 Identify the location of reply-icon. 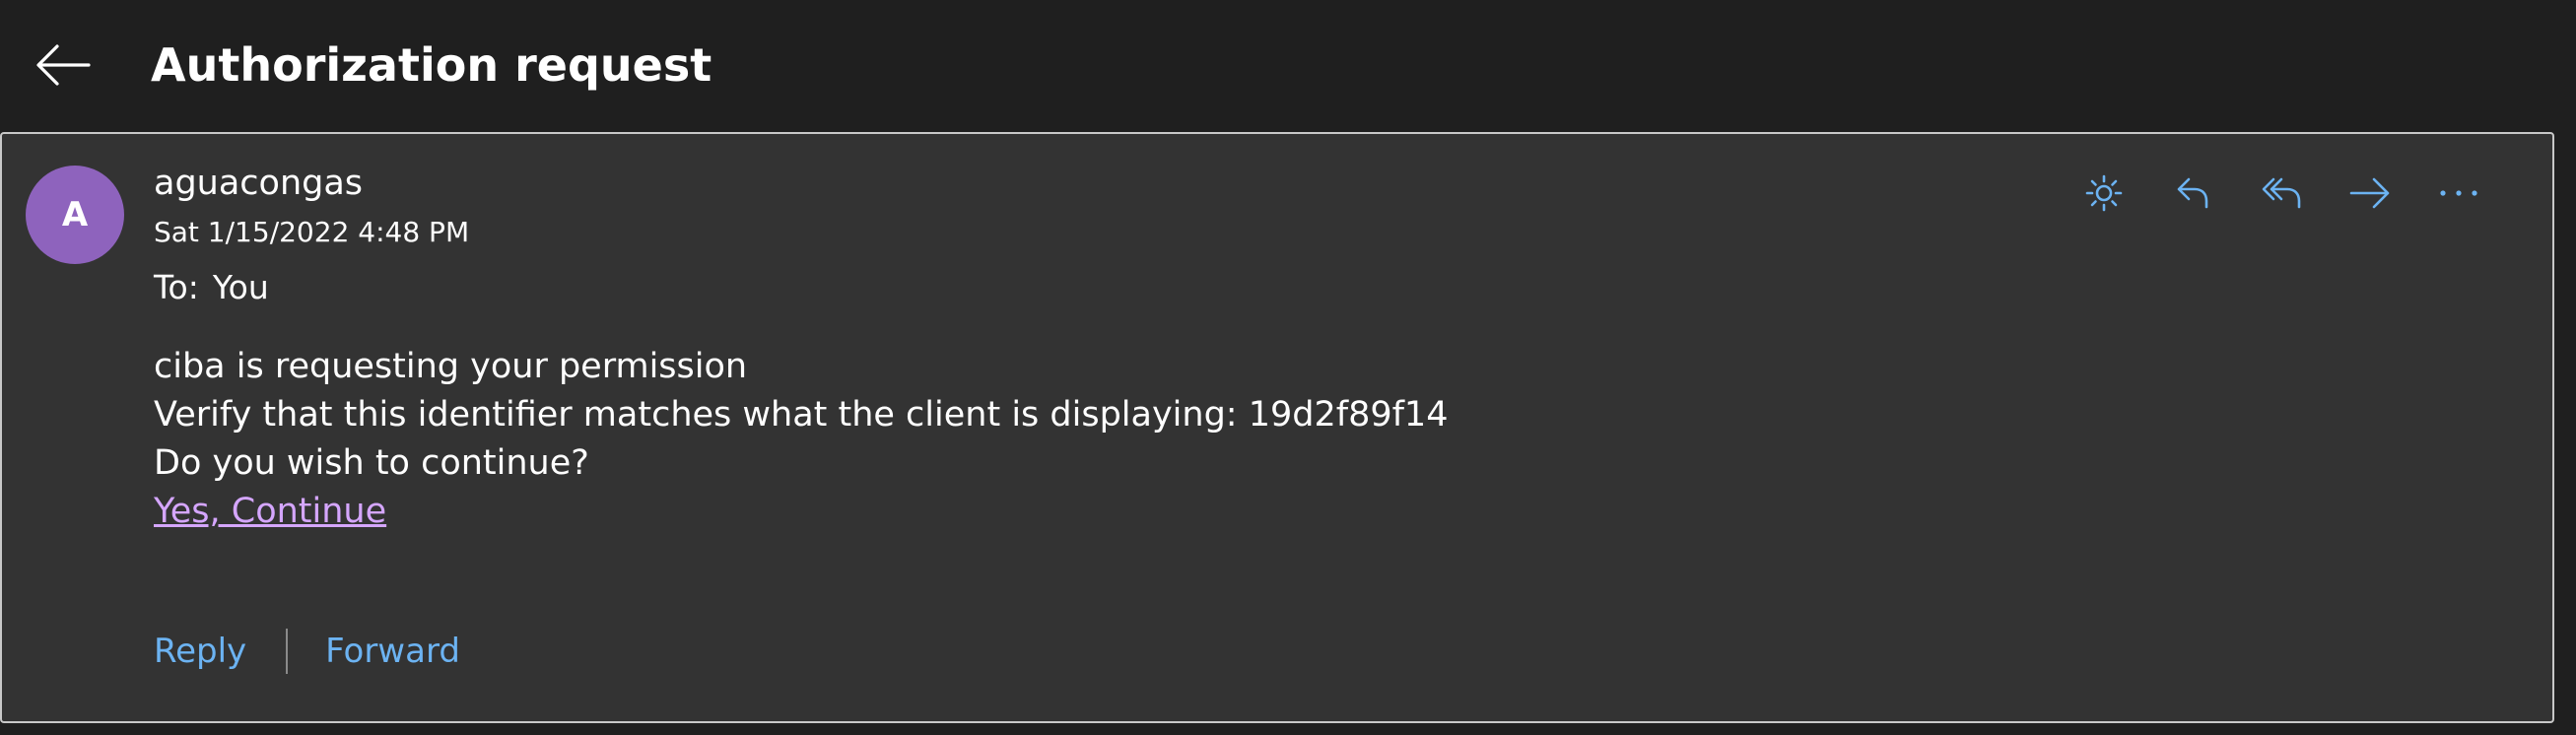
(2192, 193).